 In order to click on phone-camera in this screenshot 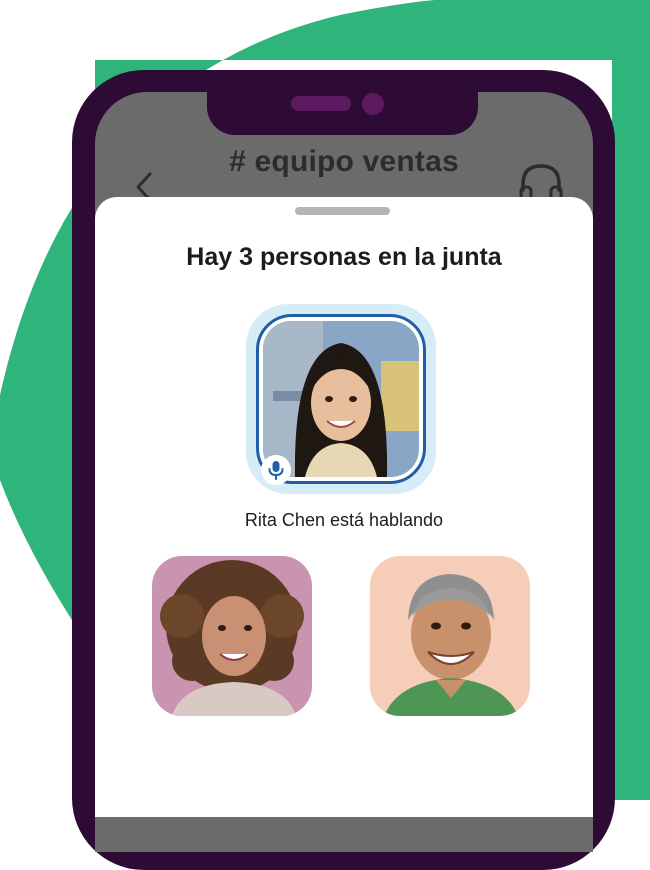, I will do `click(373, 104)`.